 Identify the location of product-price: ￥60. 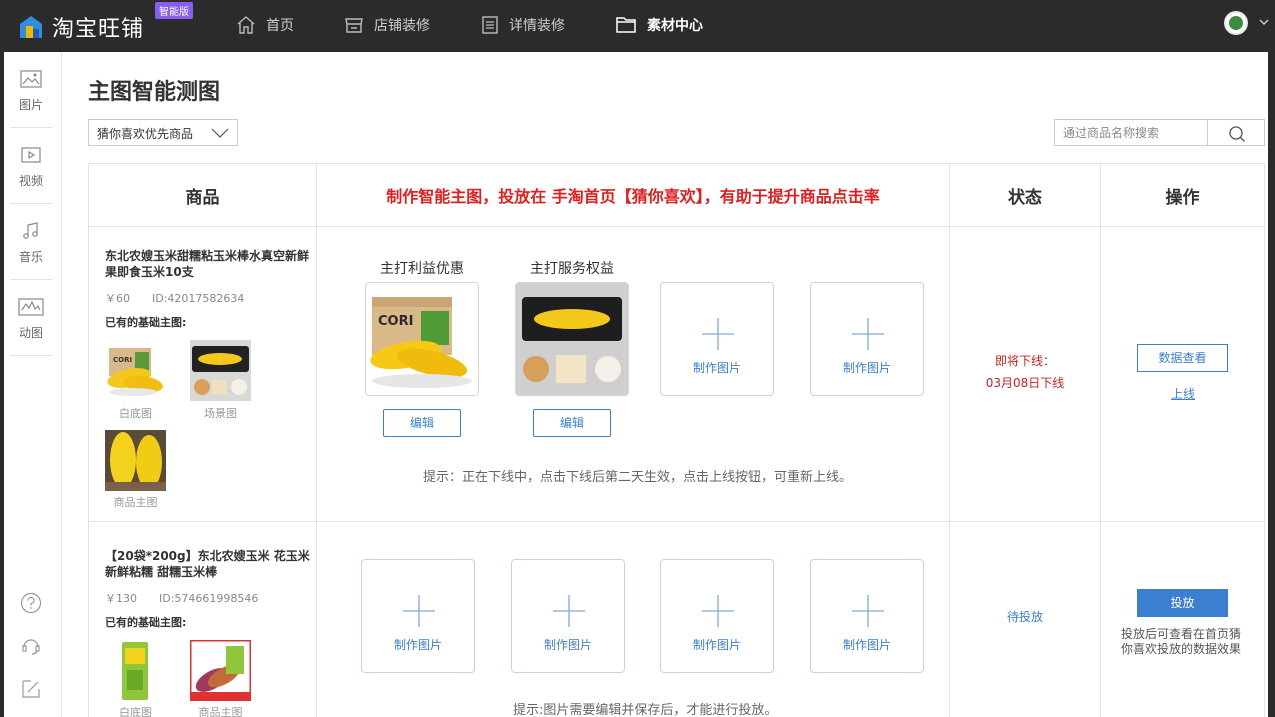
(117, 298).